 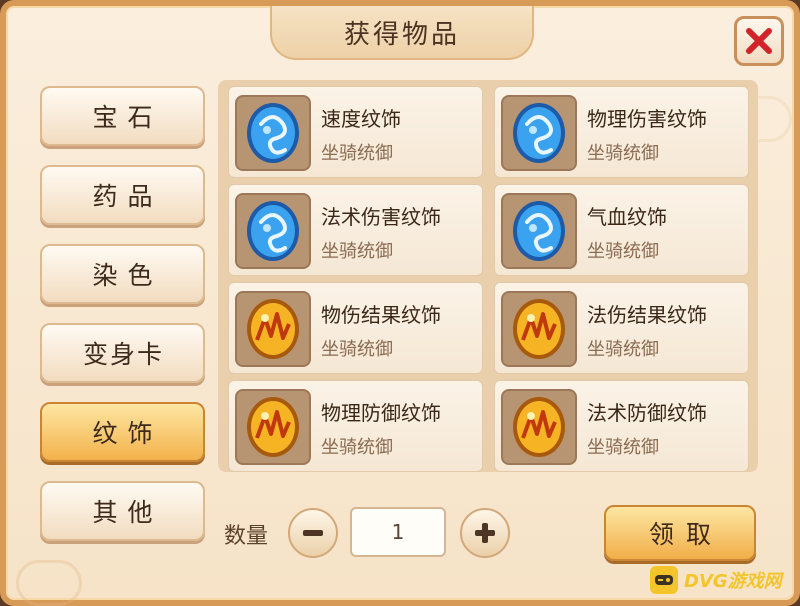 What do you see at coordinates (664, 580) in the screenshot?
I see `gamepad-logo-icon` at bounding box center [664, 580].